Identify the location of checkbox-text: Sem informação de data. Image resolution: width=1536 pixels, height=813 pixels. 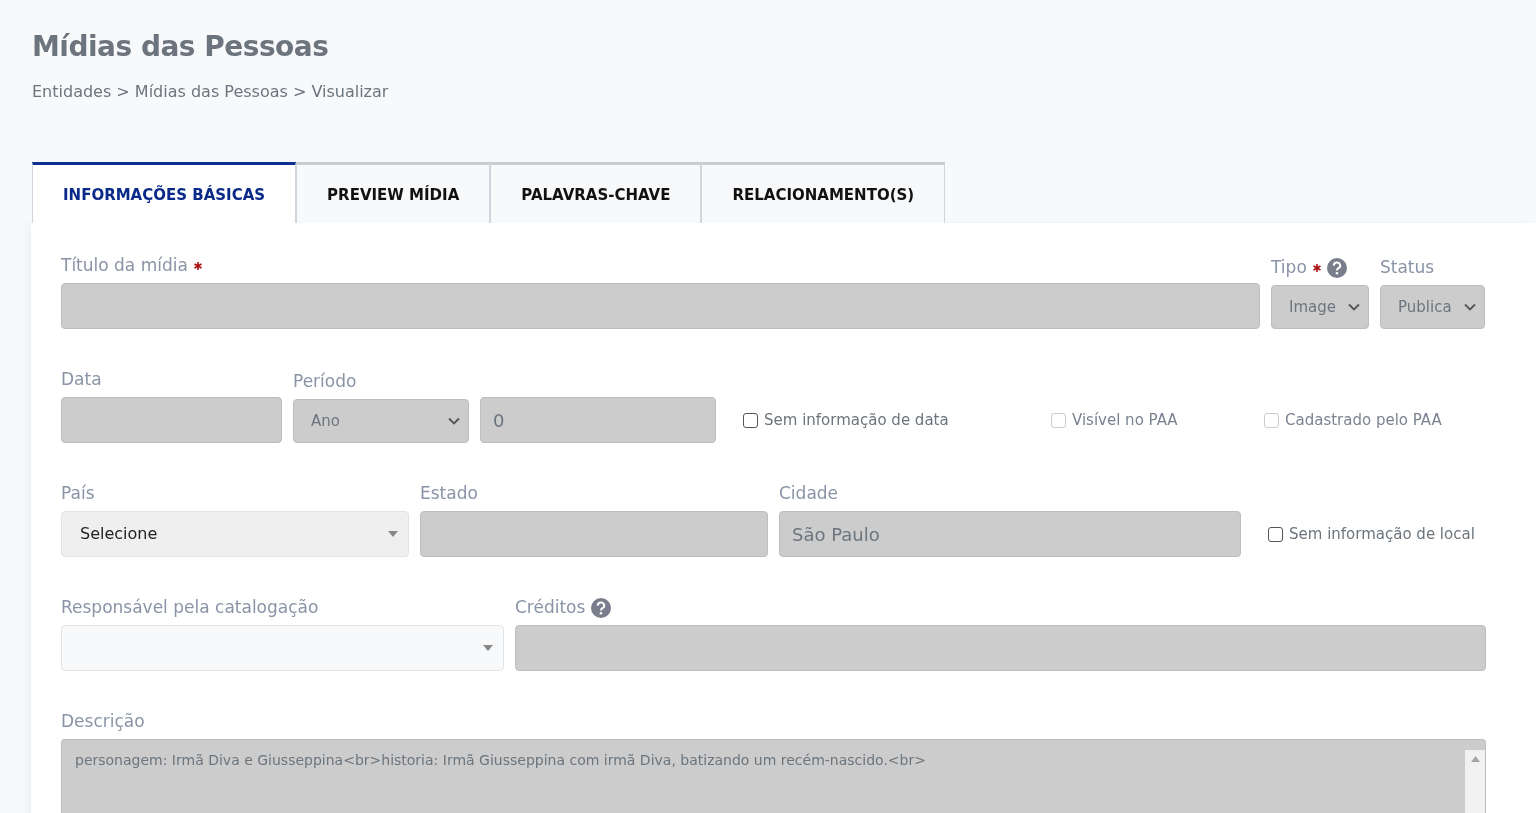
(856, 420).